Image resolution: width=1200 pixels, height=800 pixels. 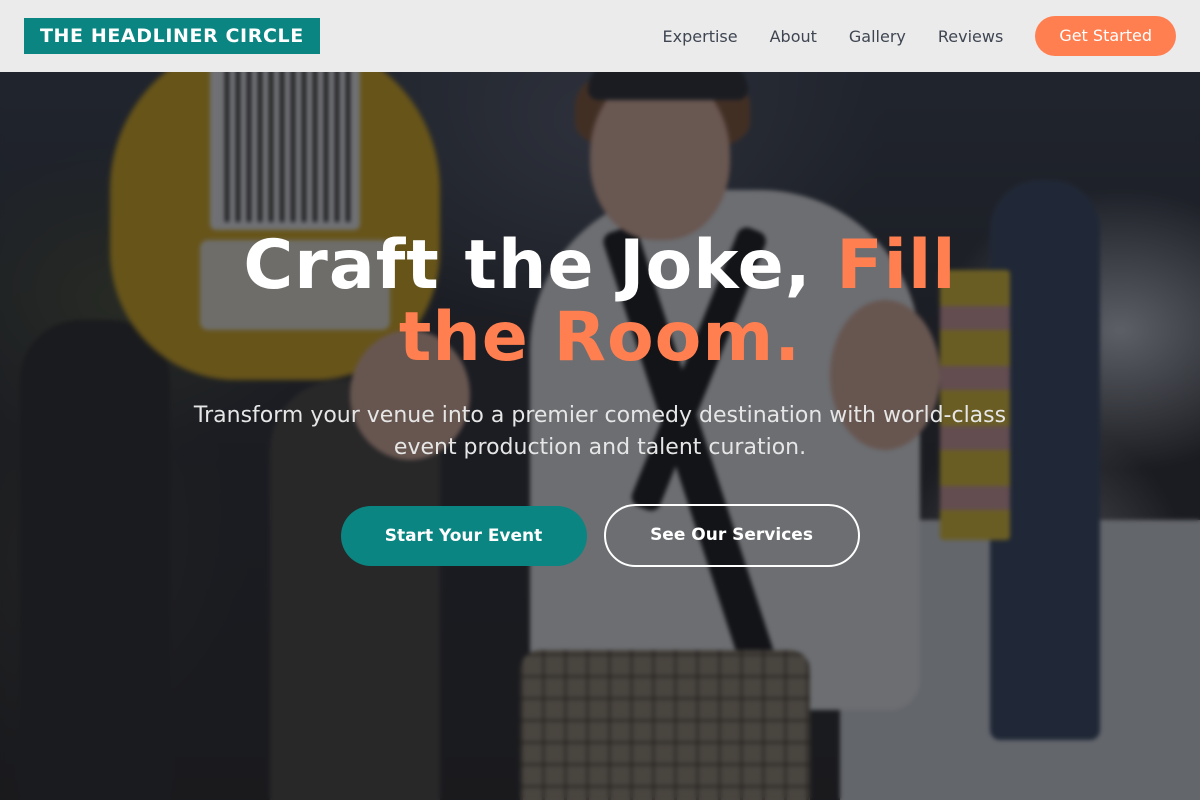 I want to click on get-started-button: Get Started, so click(x=1105, y=36).